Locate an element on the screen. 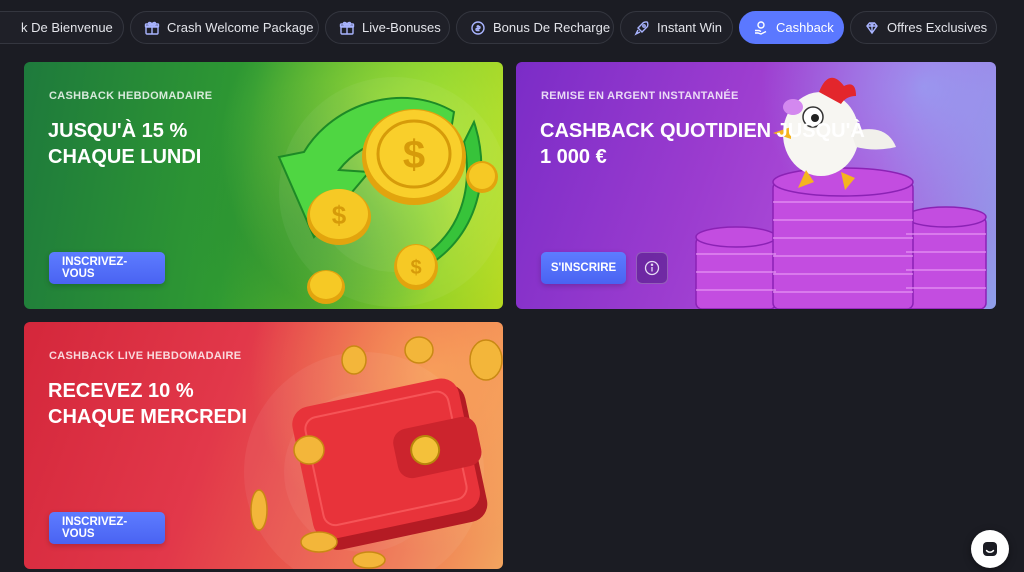 The image size is (1024, 572). card-kicker: CASHBACK HEBDOMADAIRE is located at coordinates (131, 96).